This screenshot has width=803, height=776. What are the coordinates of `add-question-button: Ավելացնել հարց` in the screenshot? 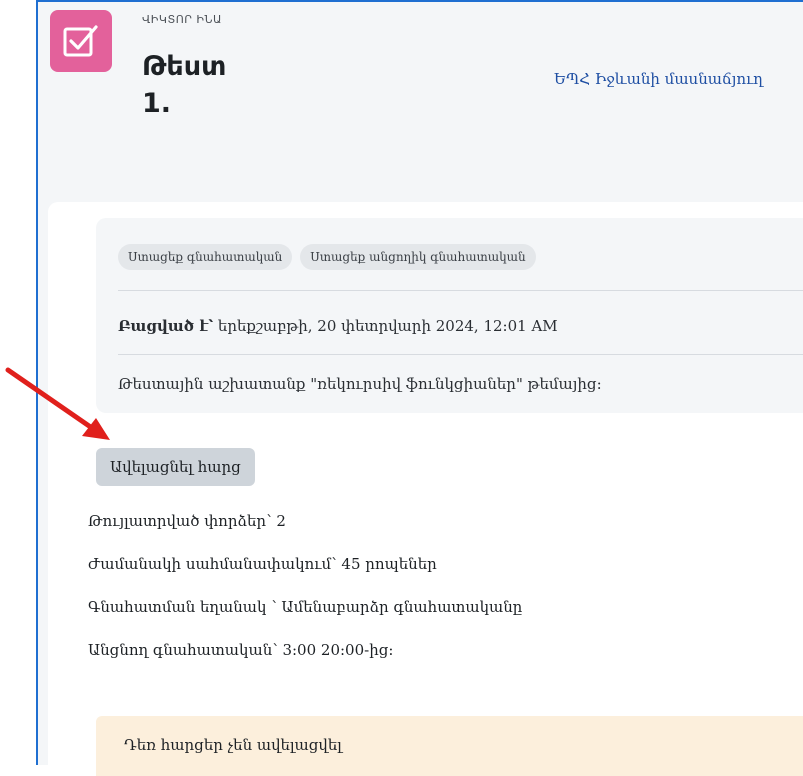 It's located at (175, 467).